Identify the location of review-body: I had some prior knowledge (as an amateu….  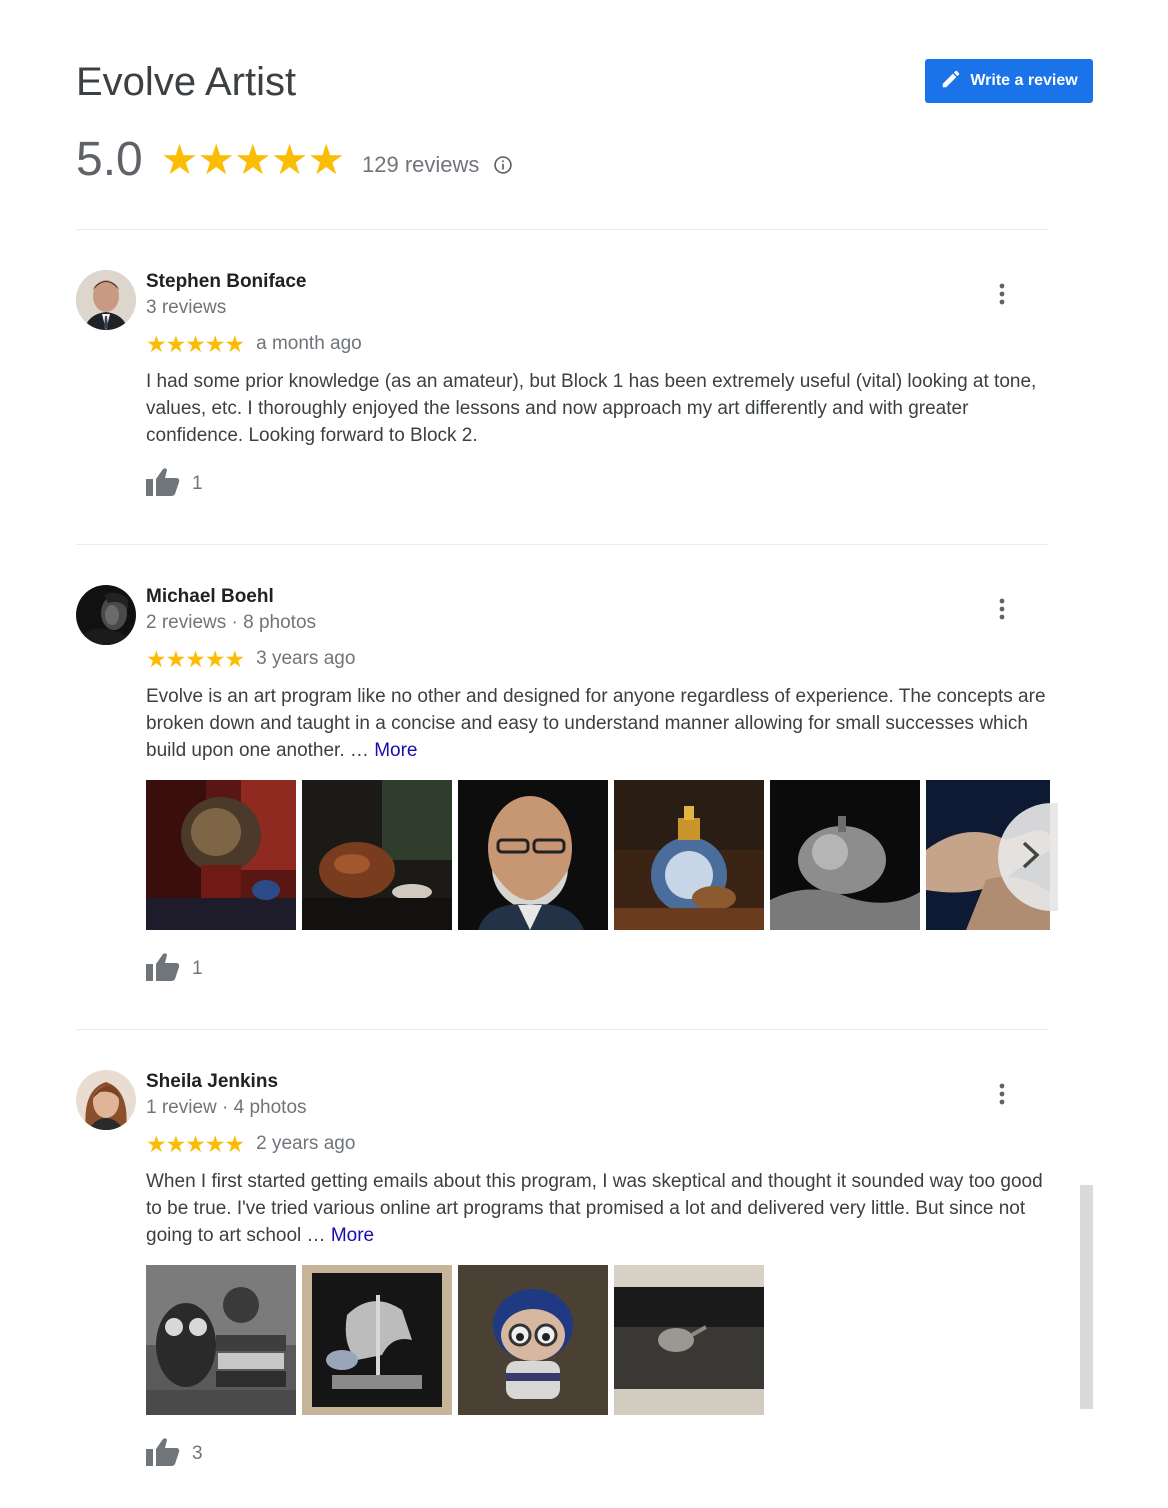
(591, 408).